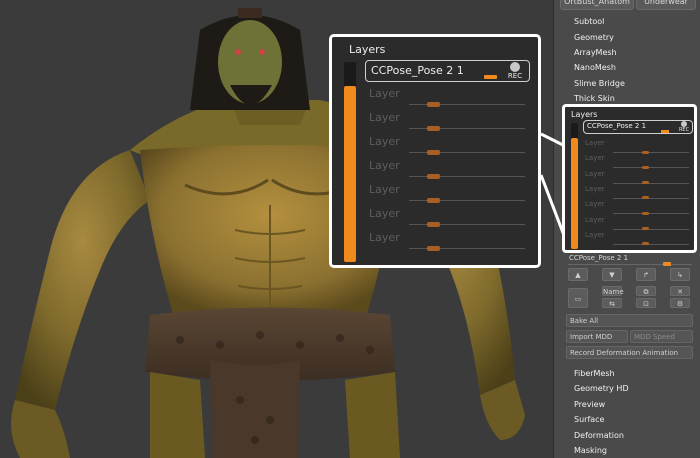 This screenshot has width=700, height=458. I want to click on rec-dot-icon-zoomed, so click(515, 67).